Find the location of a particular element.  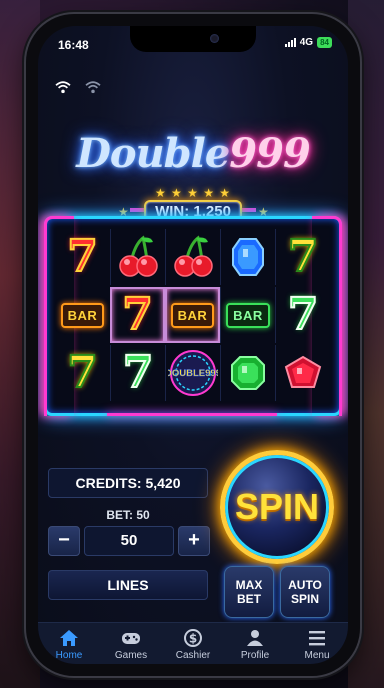

sapphire-gem-symbol is located at coordinates (248, 257).